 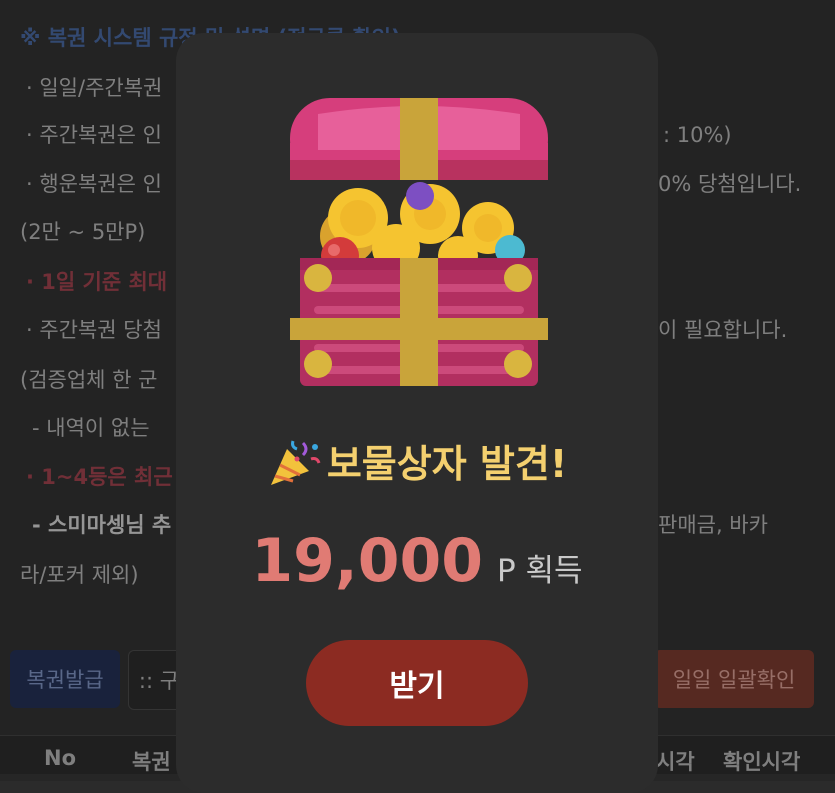 What do you see at coordinates (539, 571) in the screenshot?
I see `reward-unit: P 획득` at bounding box center [539, 571].